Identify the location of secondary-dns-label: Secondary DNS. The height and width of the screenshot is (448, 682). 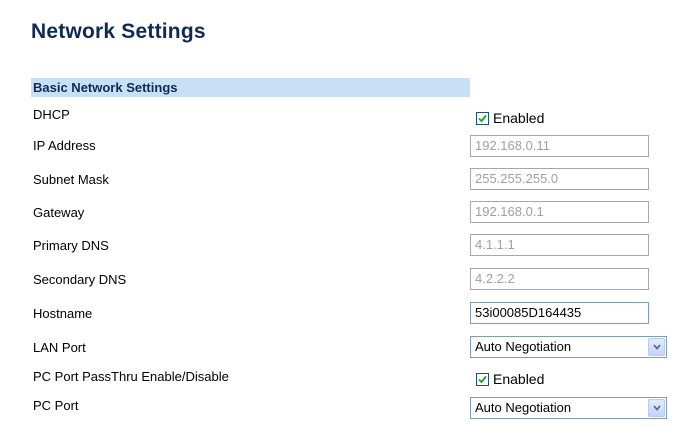
(80, 279).